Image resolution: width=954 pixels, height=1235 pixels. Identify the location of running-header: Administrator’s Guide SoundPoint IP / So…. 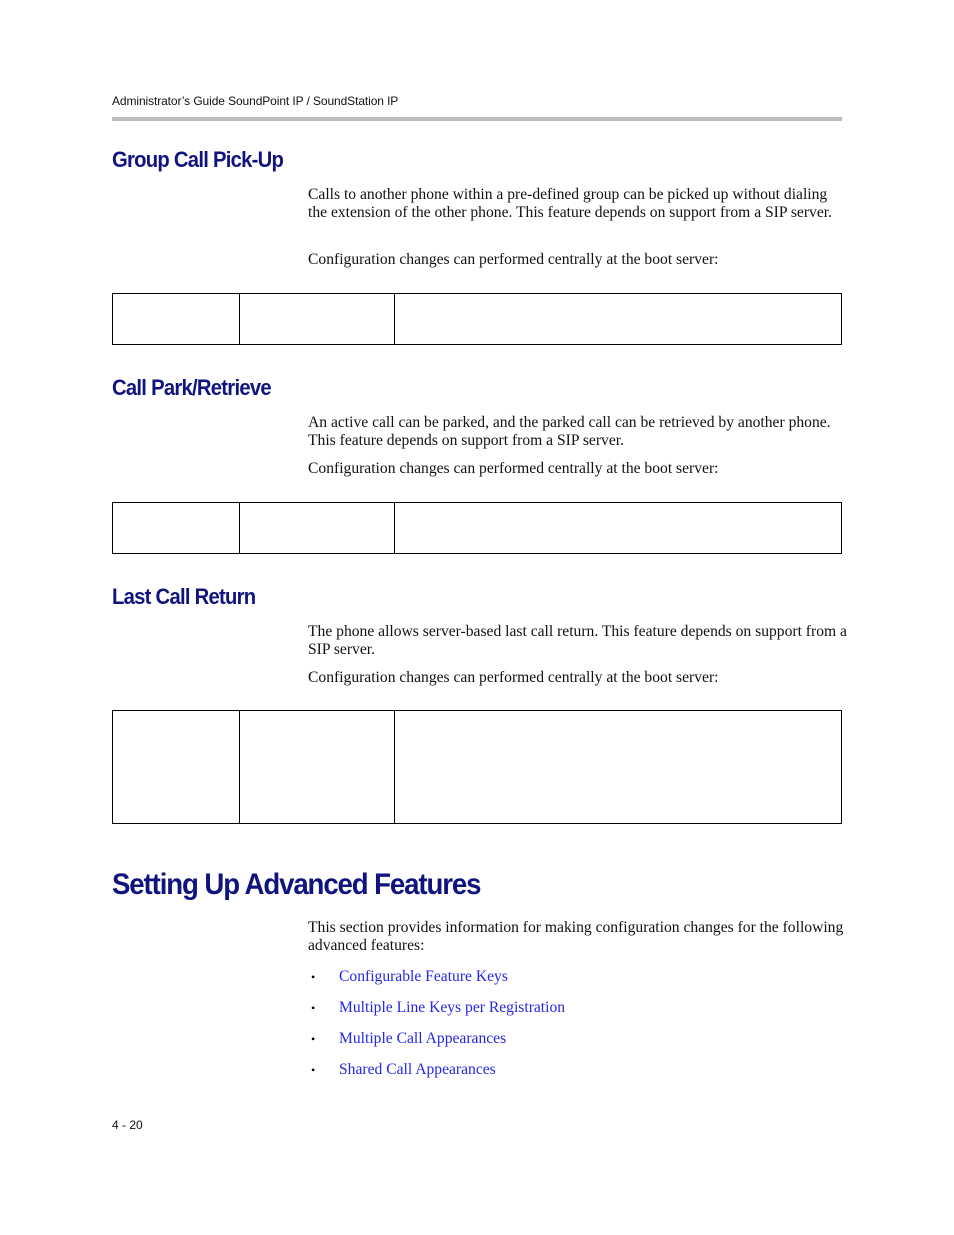
(255, 101).